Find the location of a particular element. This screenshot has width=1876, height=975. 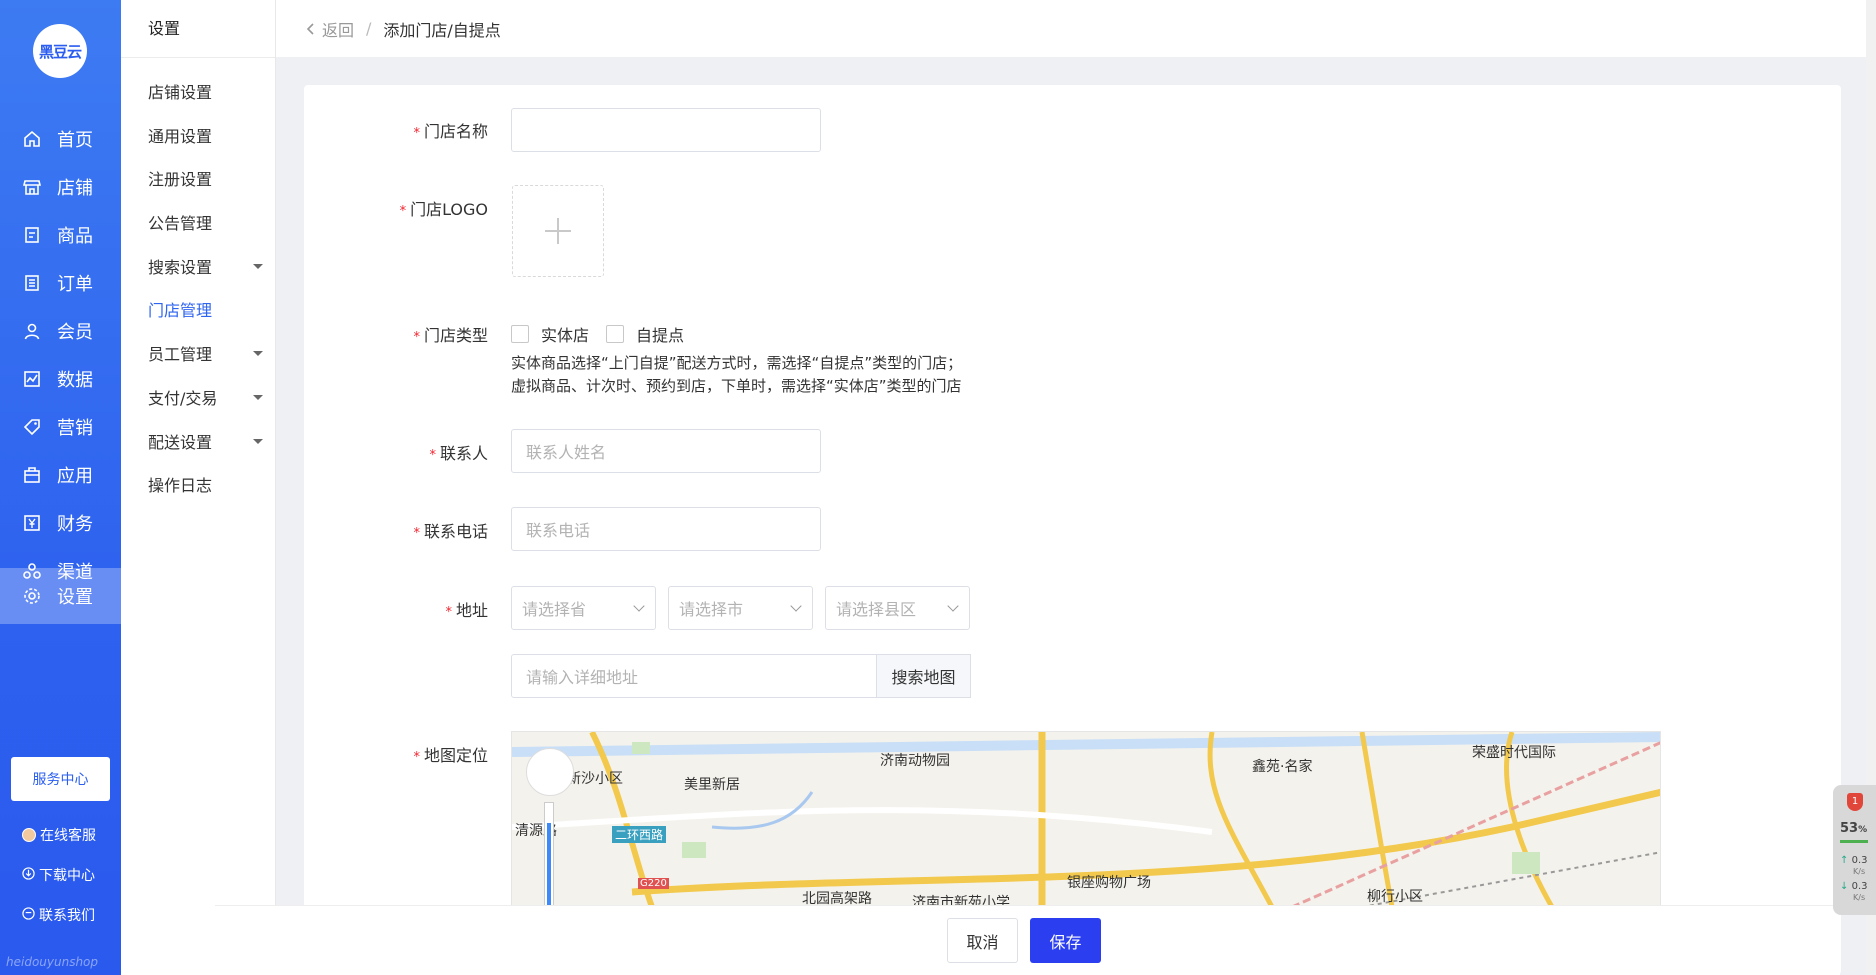

submenu-item-delivery: 配送设置 is located at coordinates (205, 441).